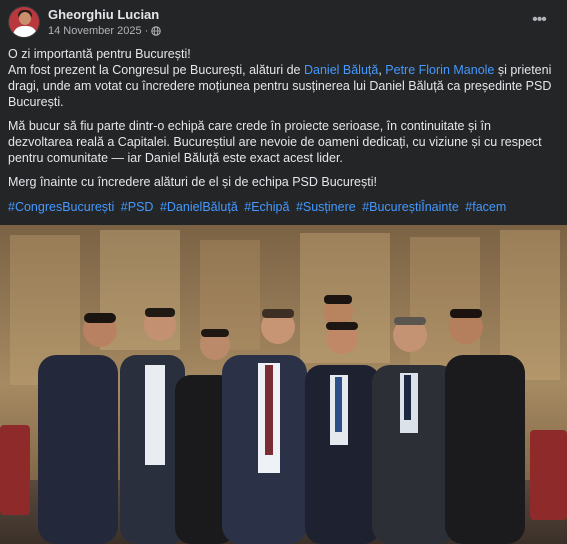  Describe the element at coordinates (548, 475) in the screenshot. I see `chair-right` at that location.